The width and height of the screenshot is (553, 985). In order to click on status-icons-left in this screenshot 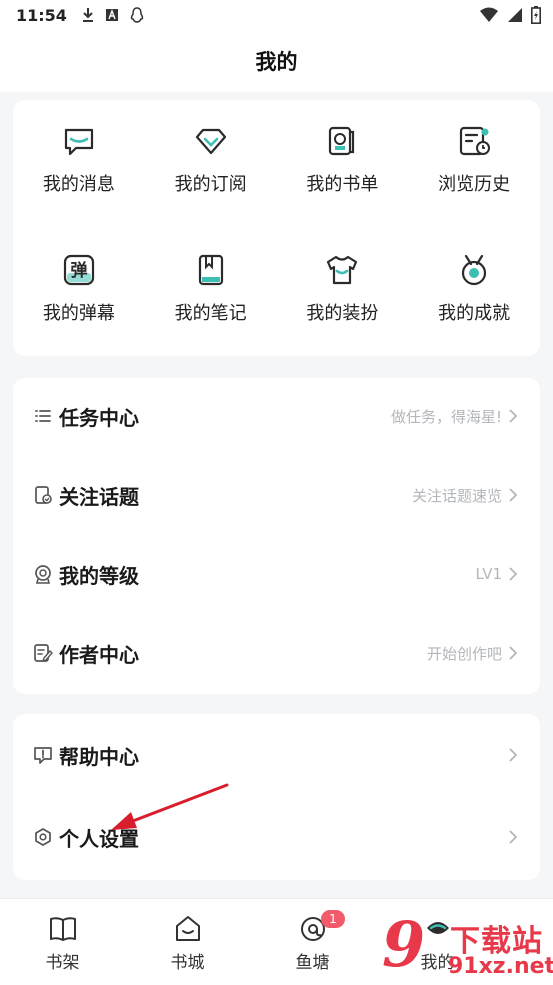, I will do `click(113, 15)`.